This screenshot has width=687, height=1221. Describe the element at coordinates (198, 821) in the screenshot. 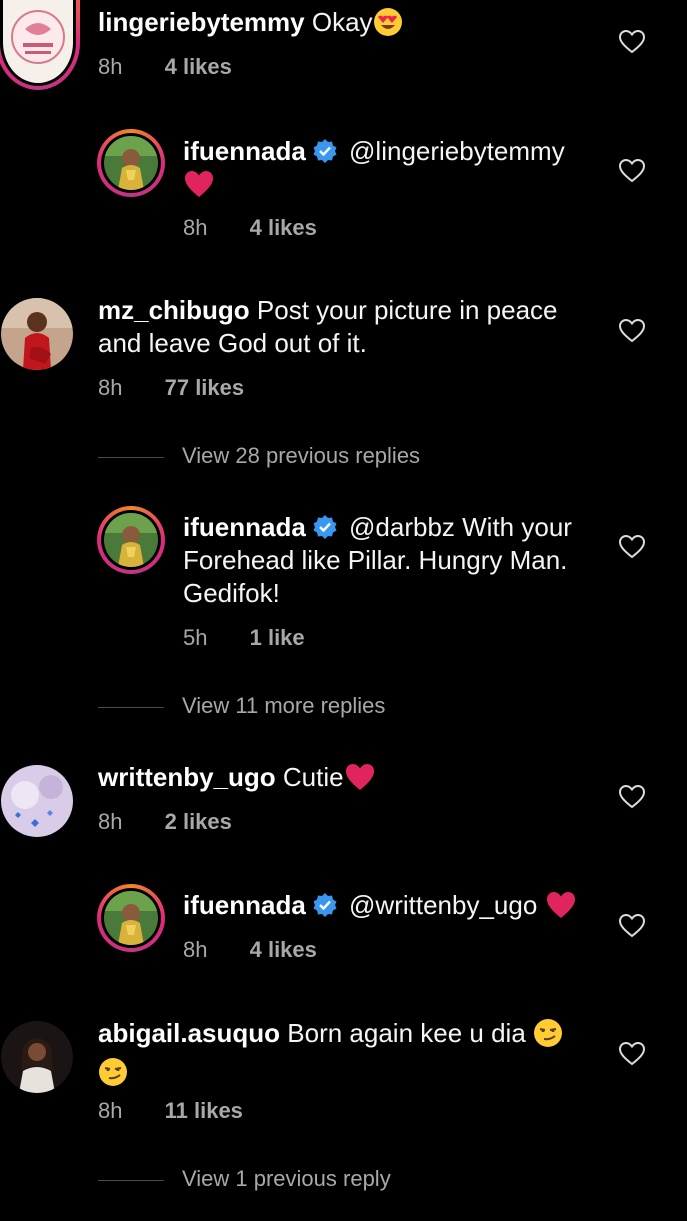

I see `comment-likes: 2 likes` at that location.